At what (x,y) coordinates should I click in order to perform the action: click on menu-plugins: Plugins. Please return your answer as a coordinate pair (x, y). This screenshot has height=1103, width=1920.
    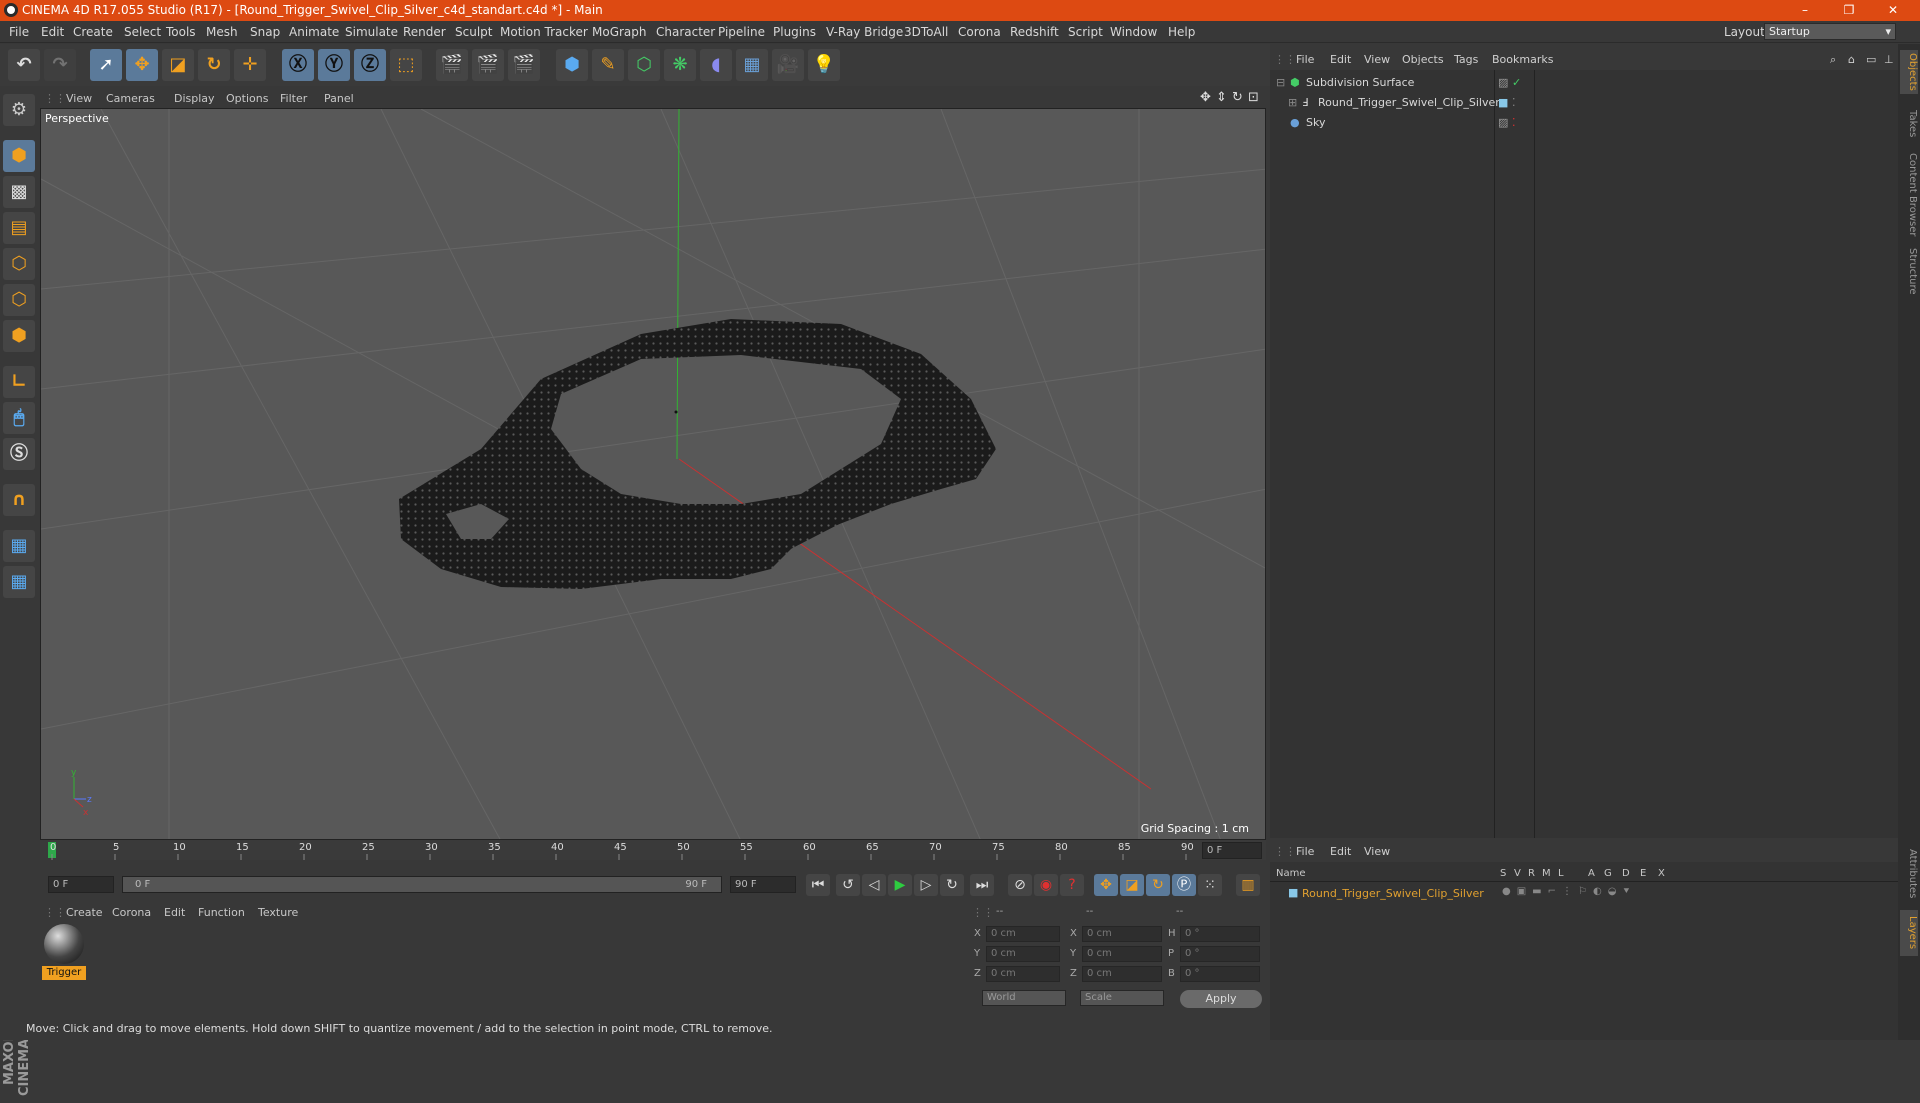
    Looking at the image, I should click on (794, 32).